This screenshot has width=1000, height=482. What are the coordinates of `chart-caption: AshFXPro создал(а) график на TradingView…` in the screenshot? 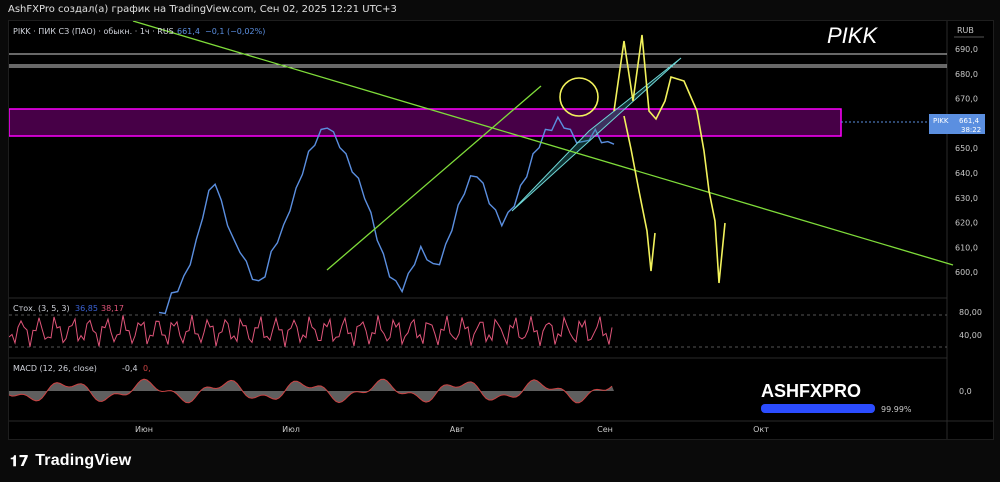 It's located at (202, 9).